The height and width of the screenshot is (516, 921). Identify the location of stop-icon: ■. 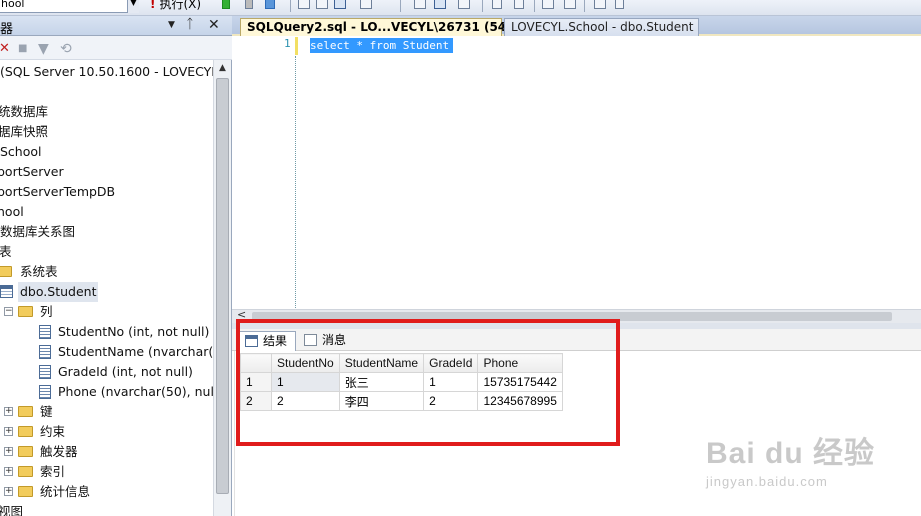
(22, 48).